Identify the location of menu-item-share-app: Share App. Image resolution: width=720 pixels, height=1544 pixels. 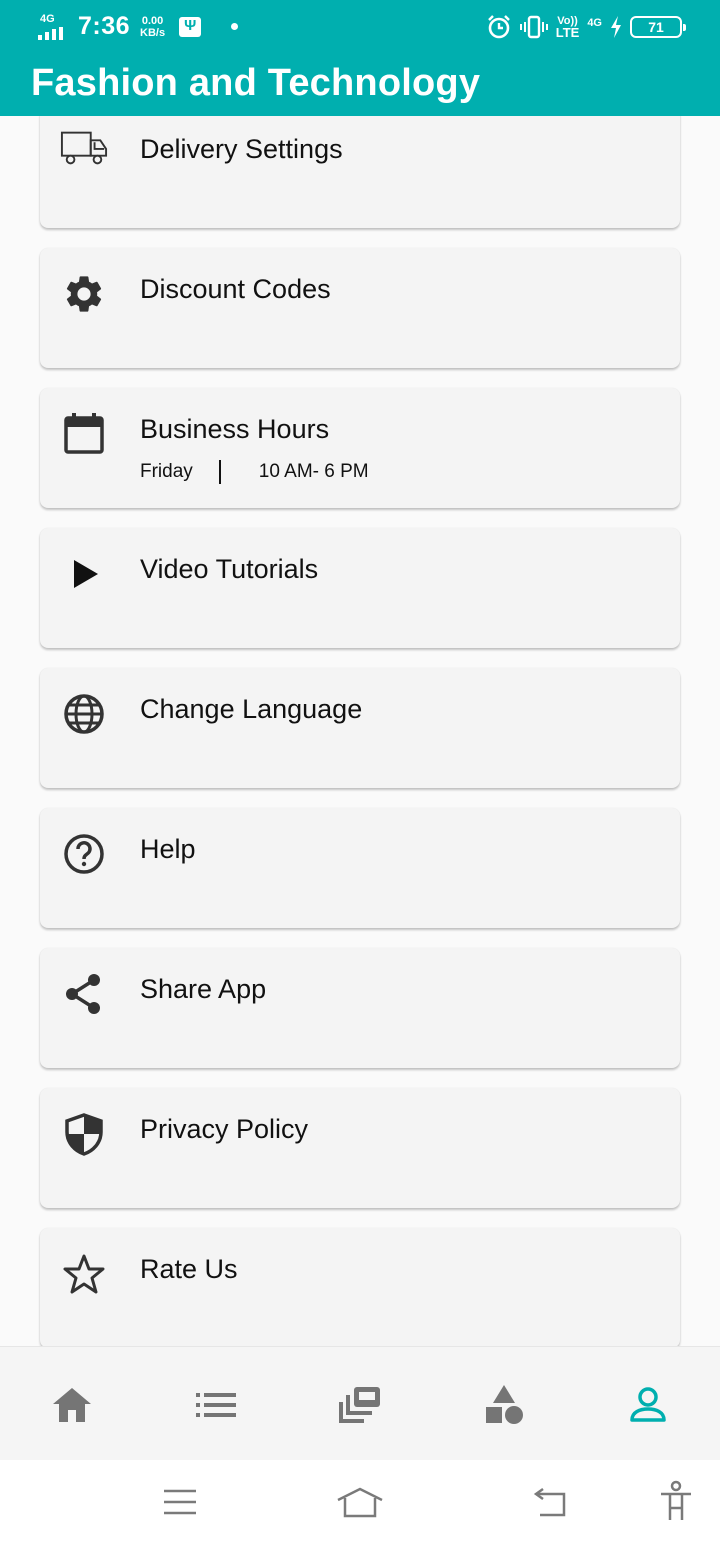
(360, 1008).